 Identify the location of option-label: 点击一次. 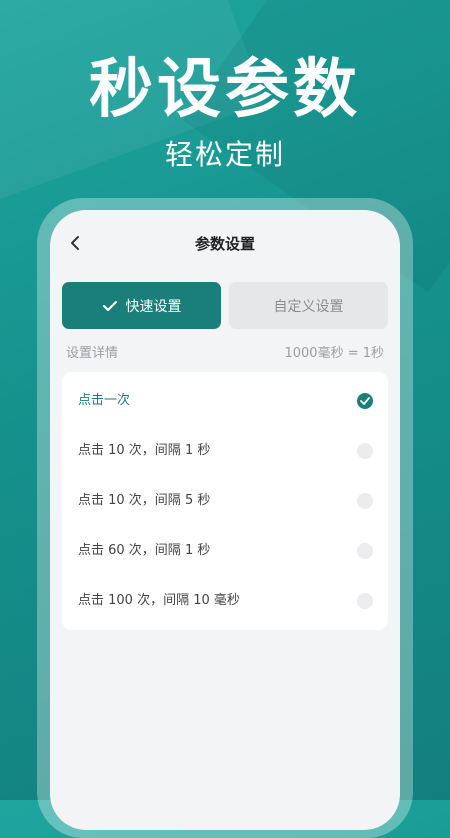
(104, 400).